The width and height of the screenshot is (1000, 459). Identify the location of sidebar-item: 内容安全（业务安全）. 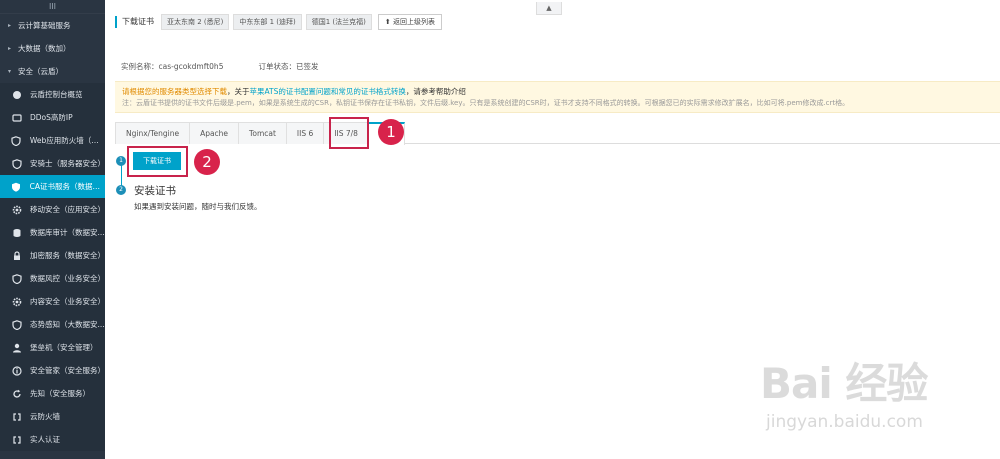
(52, 301).